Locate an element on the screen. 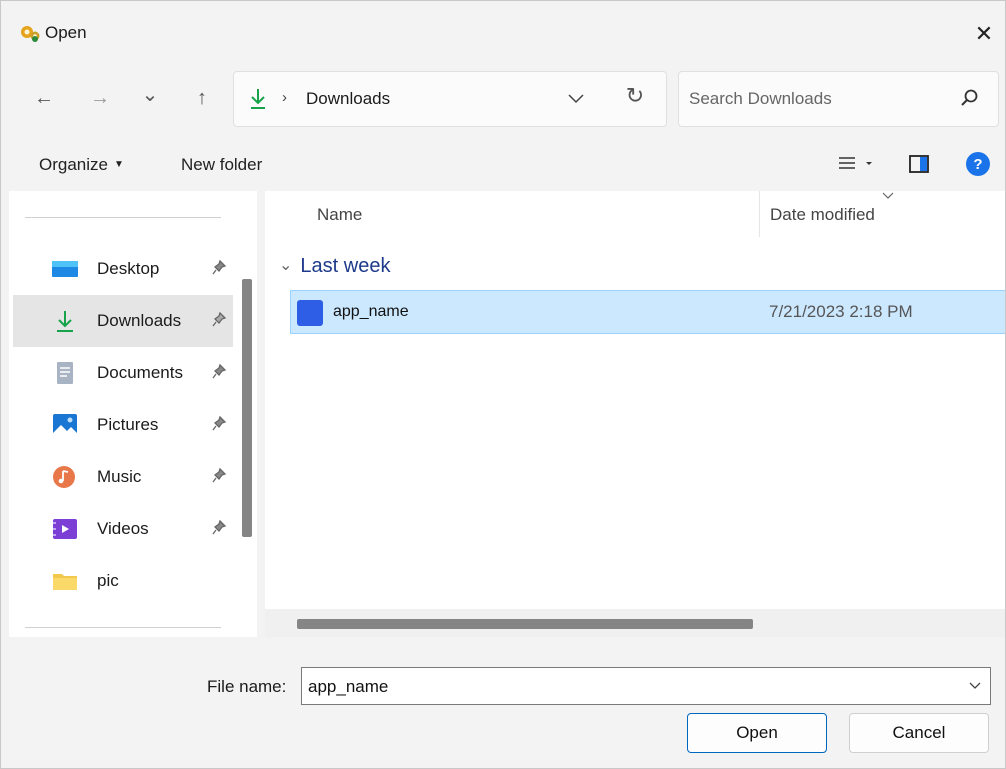 The width and height of the screenshot is (1006, 769). new-folder-button: New folder is located at coordinates (221, 165).